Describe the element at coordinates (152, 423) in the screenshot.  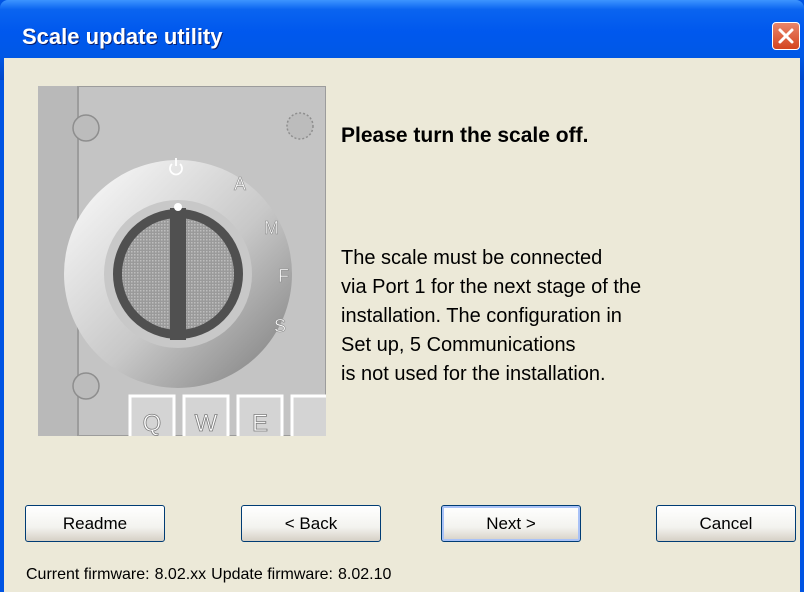
I see `key-label-q: Q` at that location.